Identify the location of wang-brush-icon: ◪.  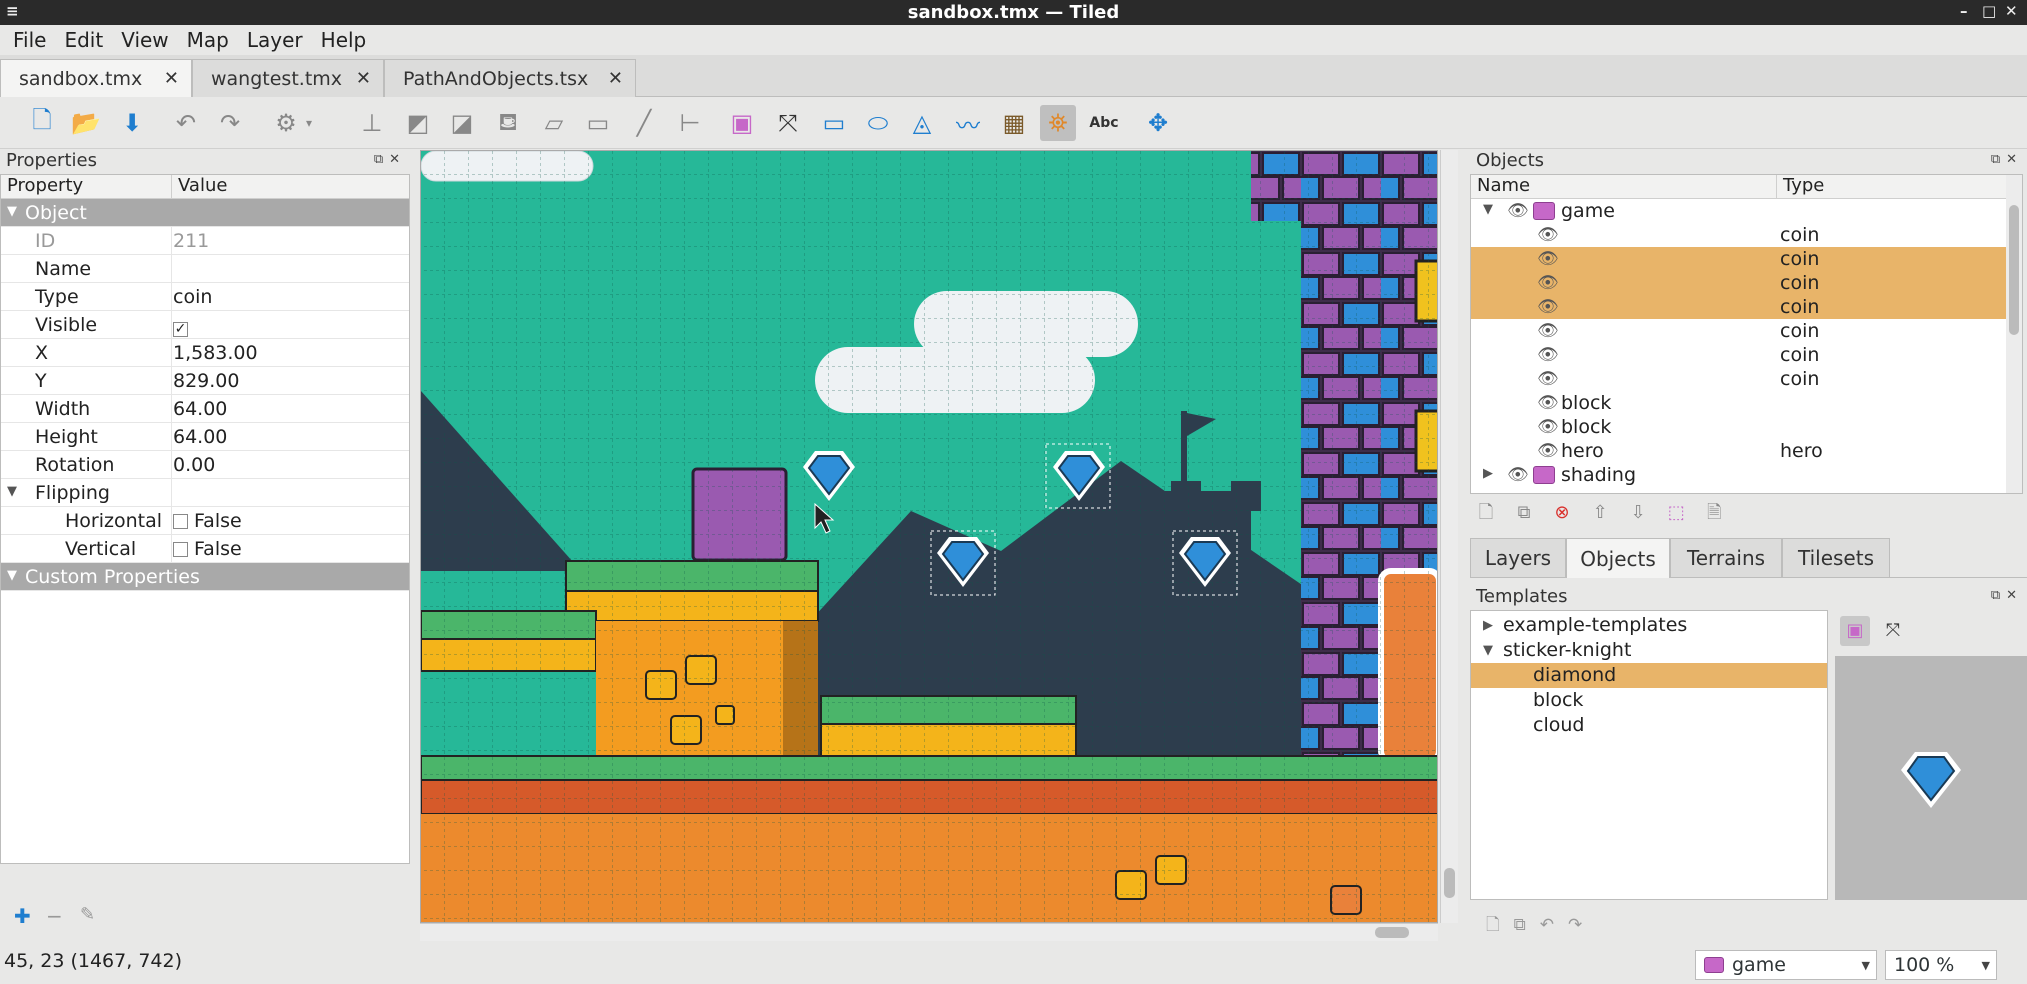
(462, 123).